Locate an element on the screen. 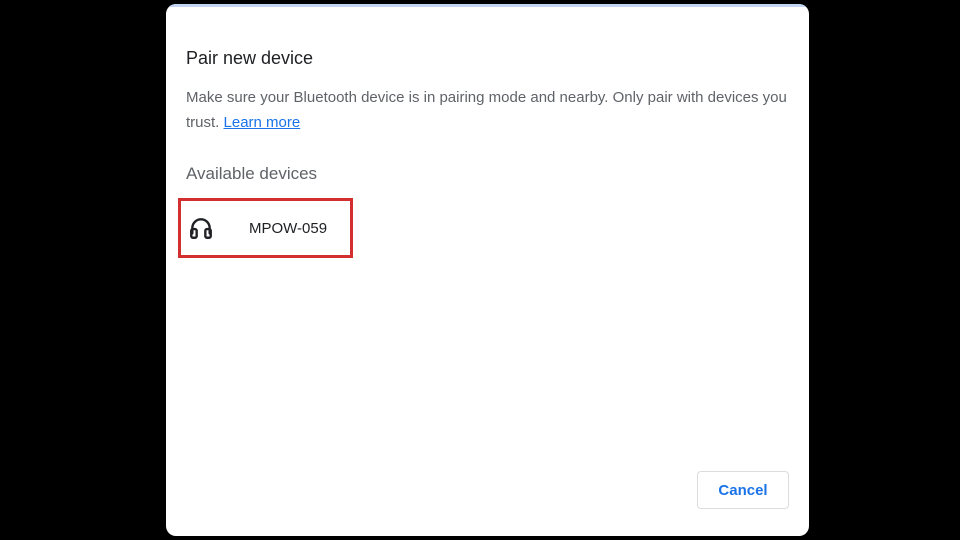 This screenshot has height=540, width=960. device-name: MPOW-059 is located at coordinates (288, 228).